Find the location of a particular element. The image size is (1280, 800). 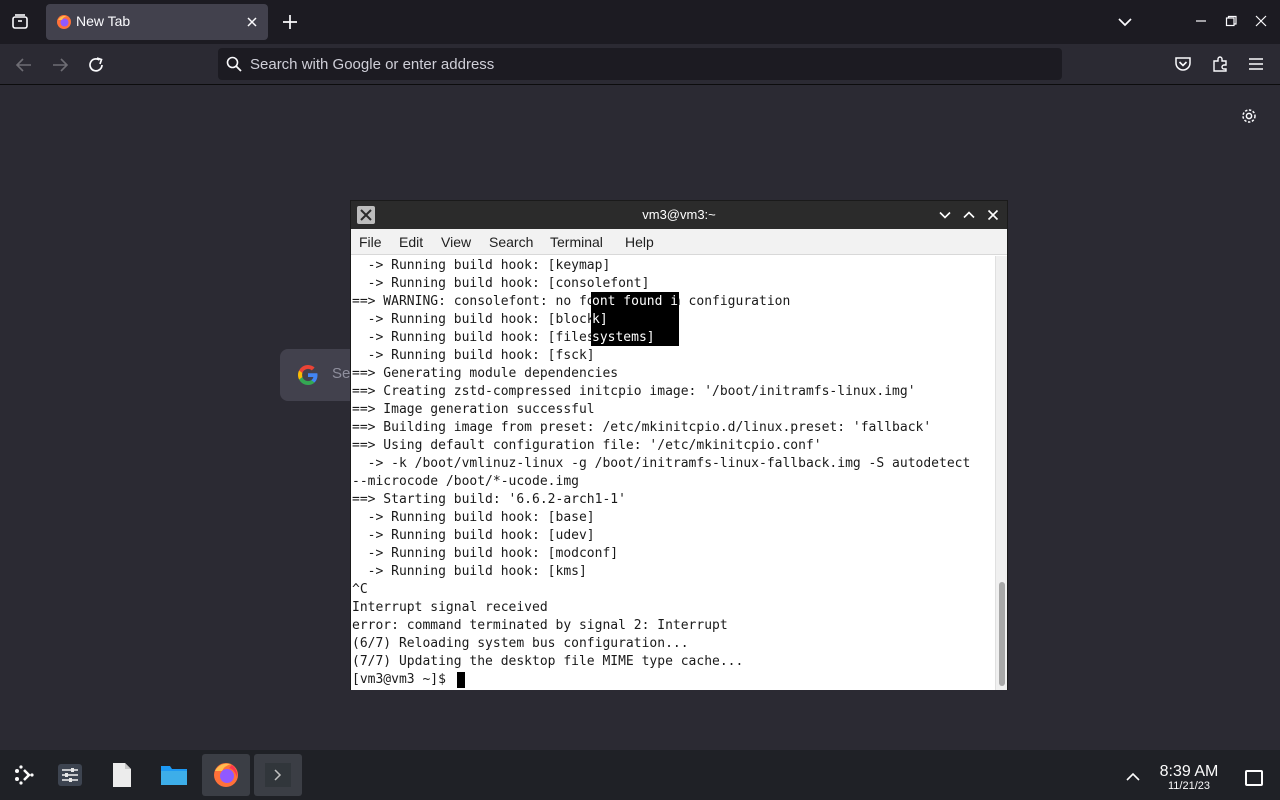

forward-arrow-icon is located at coordinates (60, 65).